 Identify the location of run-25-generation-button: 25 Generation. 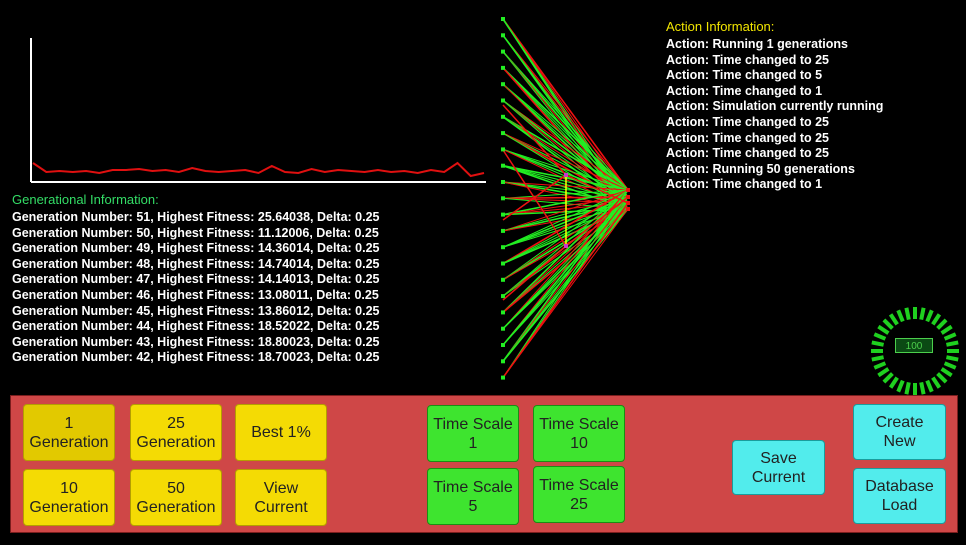
(176, 432).